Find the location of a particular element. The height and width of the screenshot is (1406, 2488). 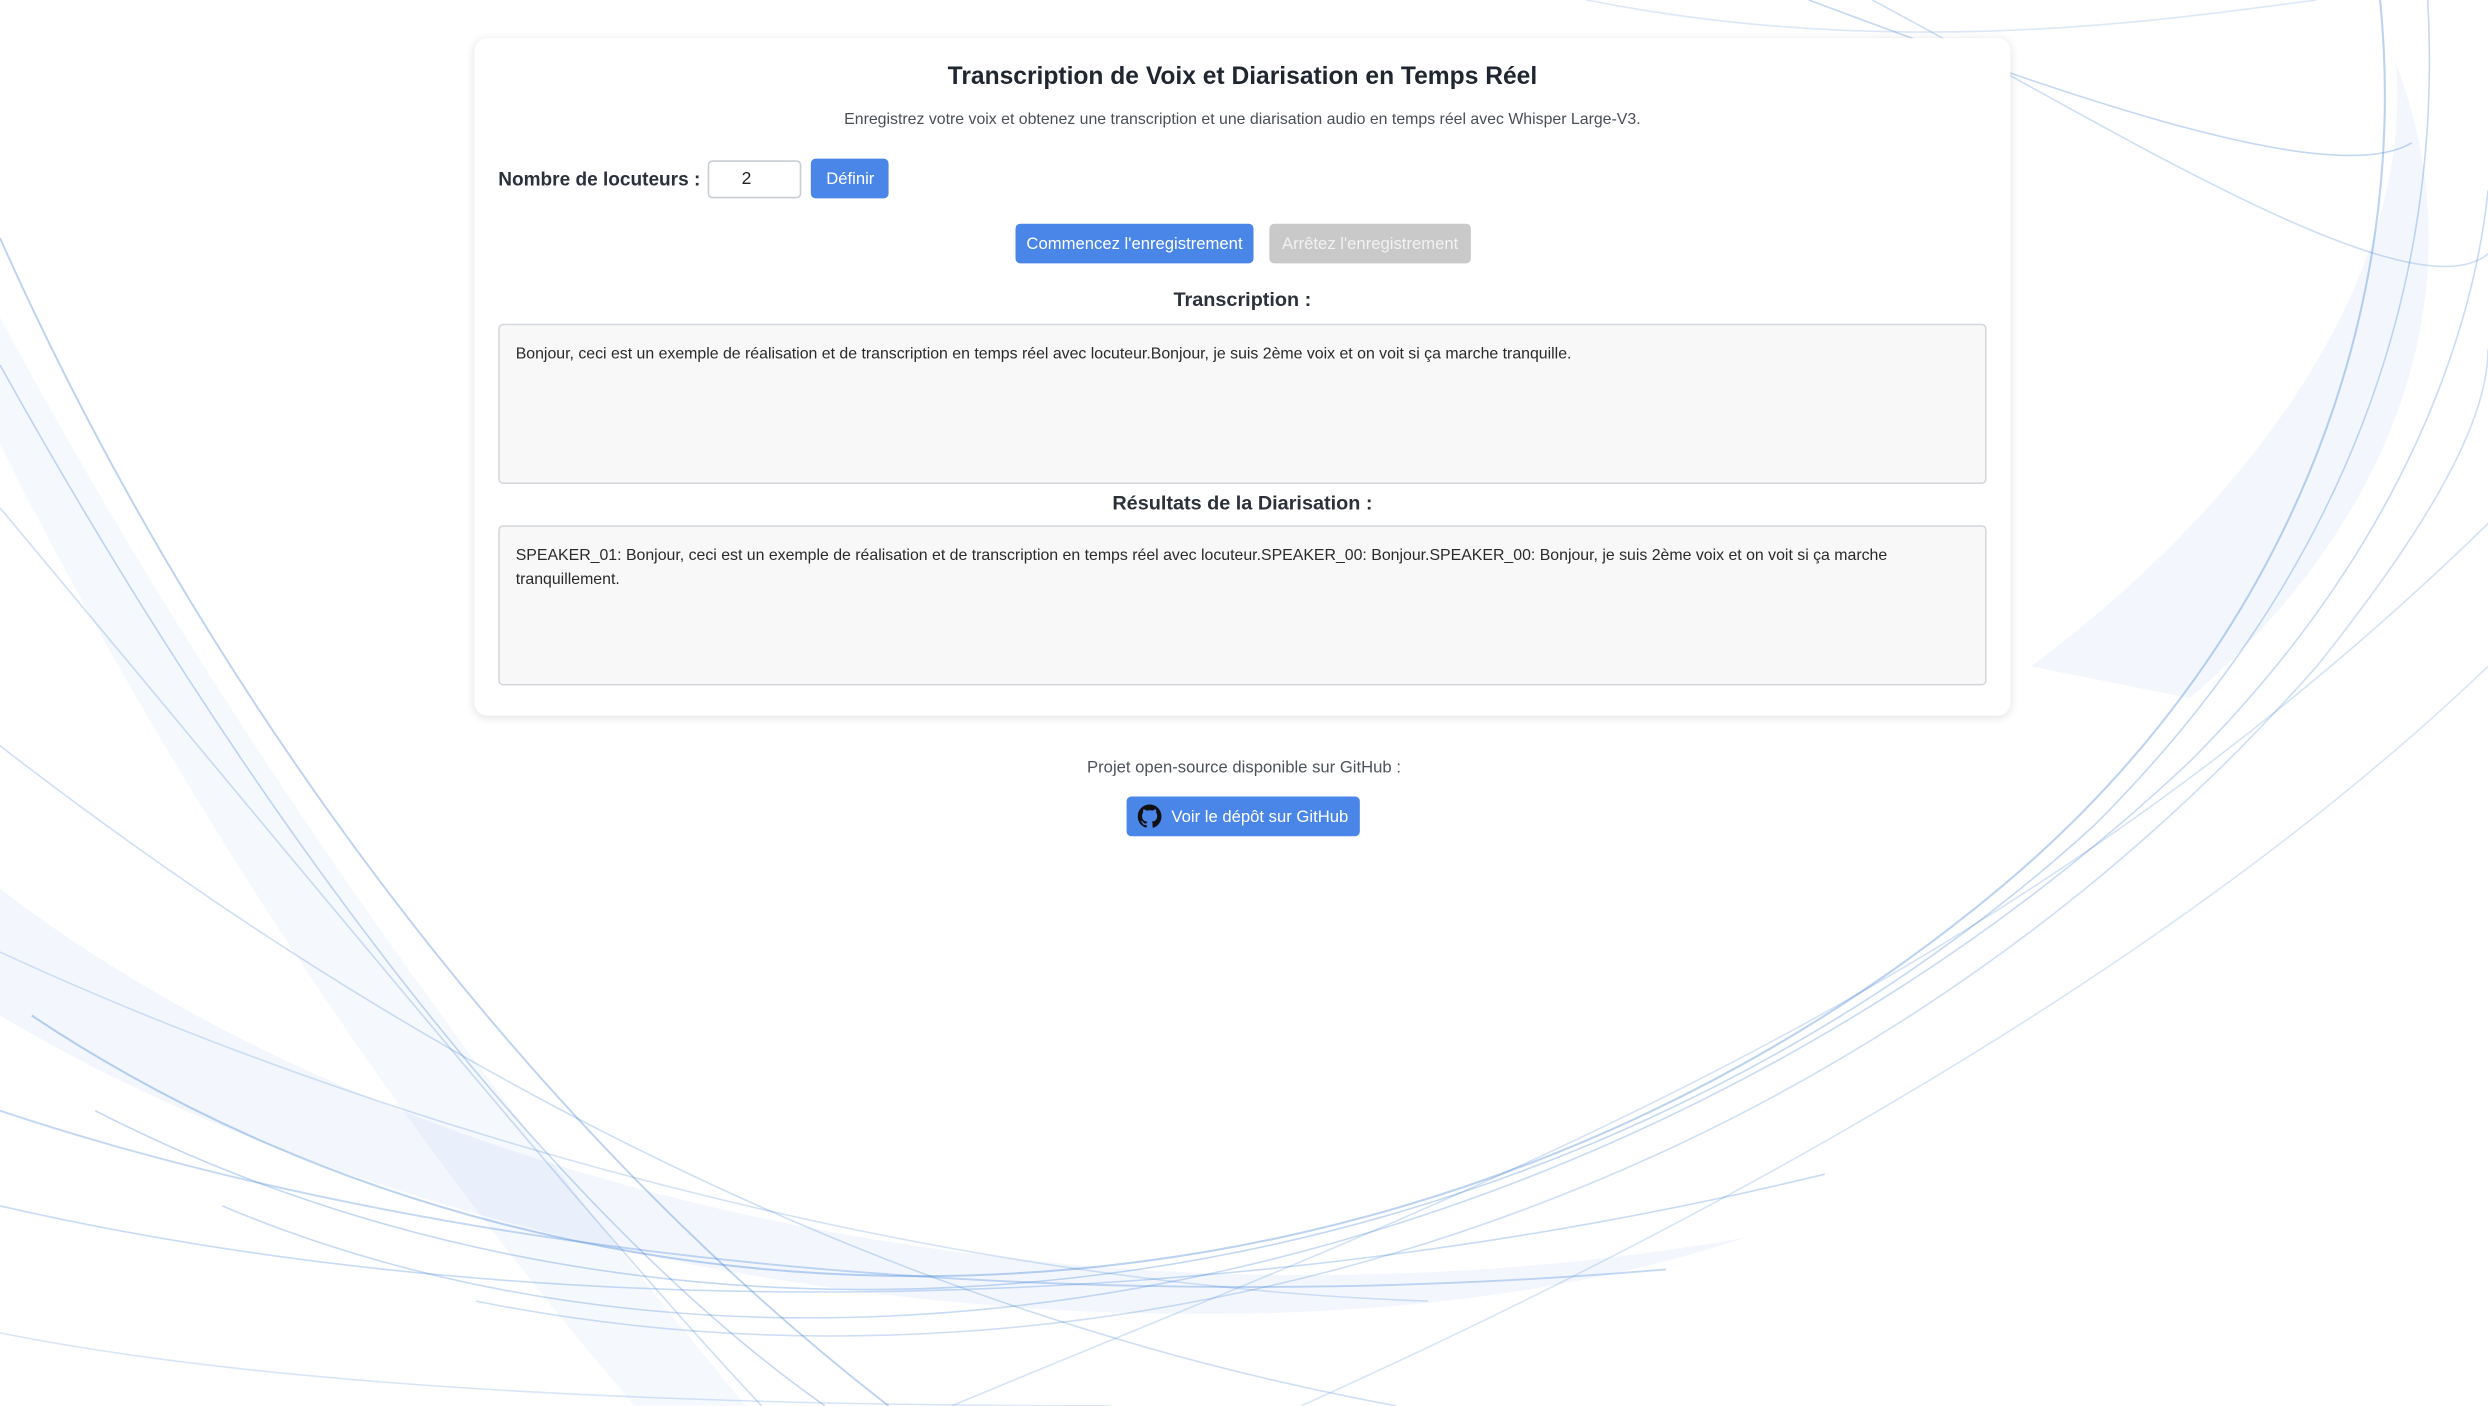

speakers-row: Nombre de locuteurs : Définir is located at coordinates (694, 178).